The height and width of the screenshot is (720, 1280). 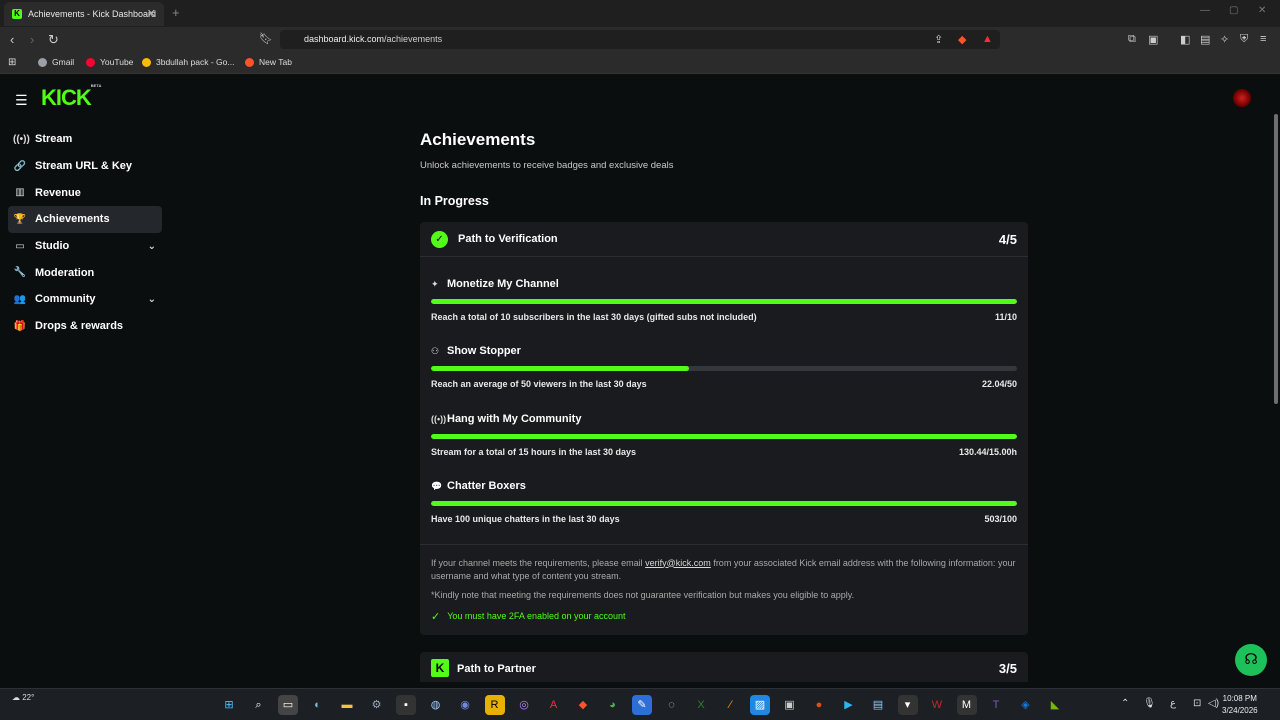 I want to click on network-icon: ⊡, so click(x=1197, y=703).